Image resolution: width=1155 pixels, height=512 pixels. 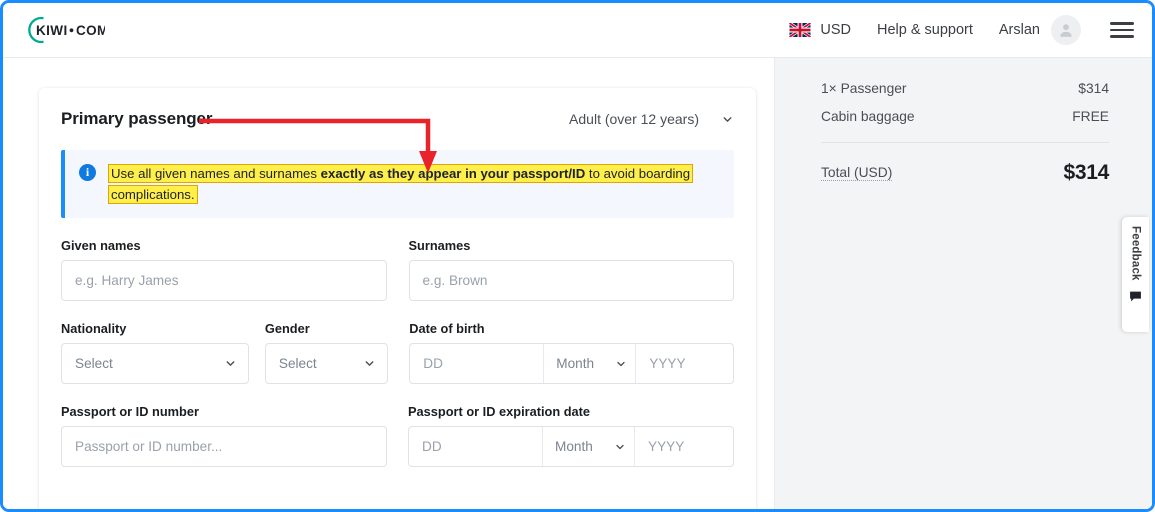 I want to click on surnames-placeholder: e.g. Brown, so click(x=455, y=280).